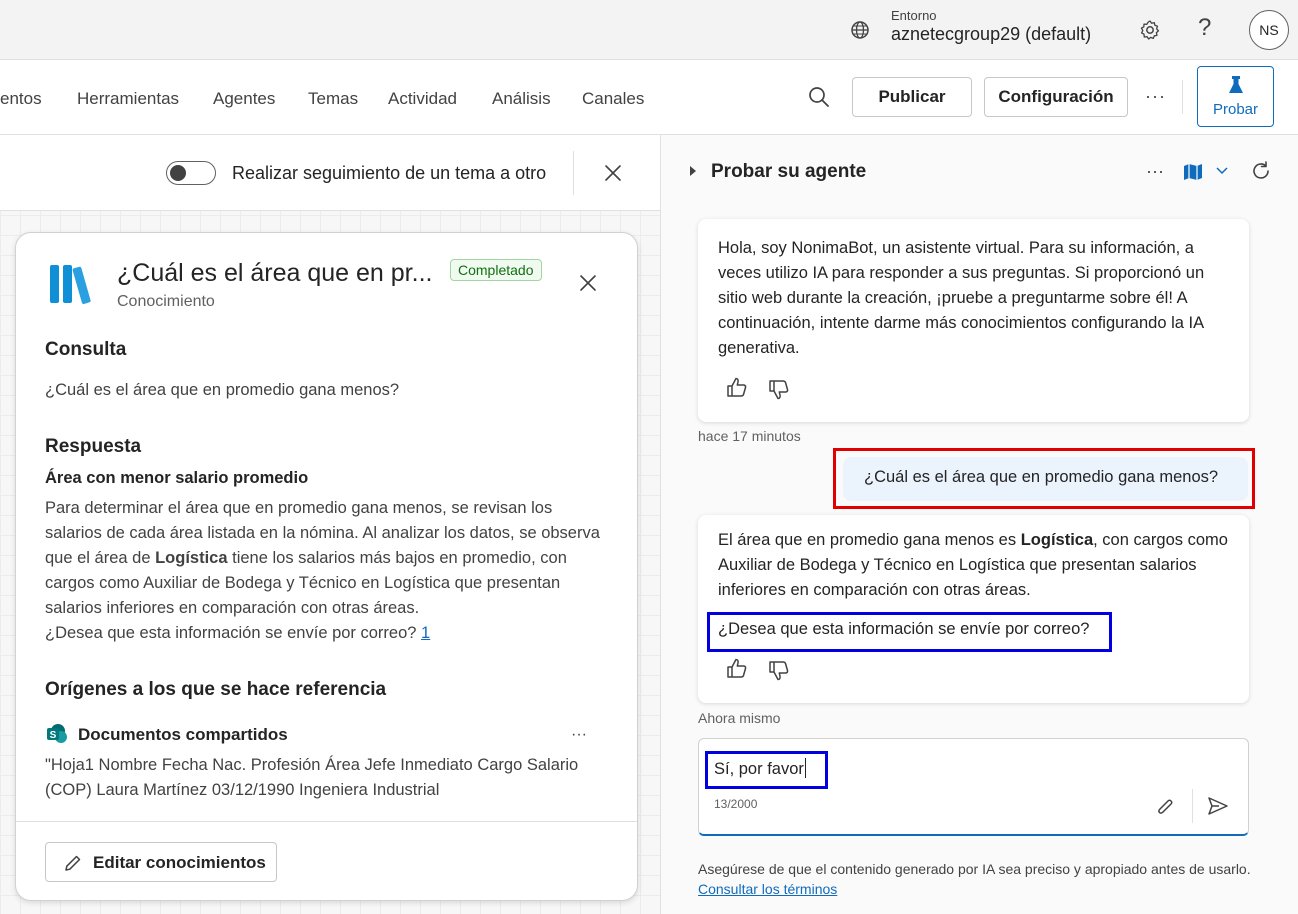 This screenshot has height=914, width=1298. Describe the element at coordinates (1204, 28) in the screenshot. I see `help-icon: ?` at that location.